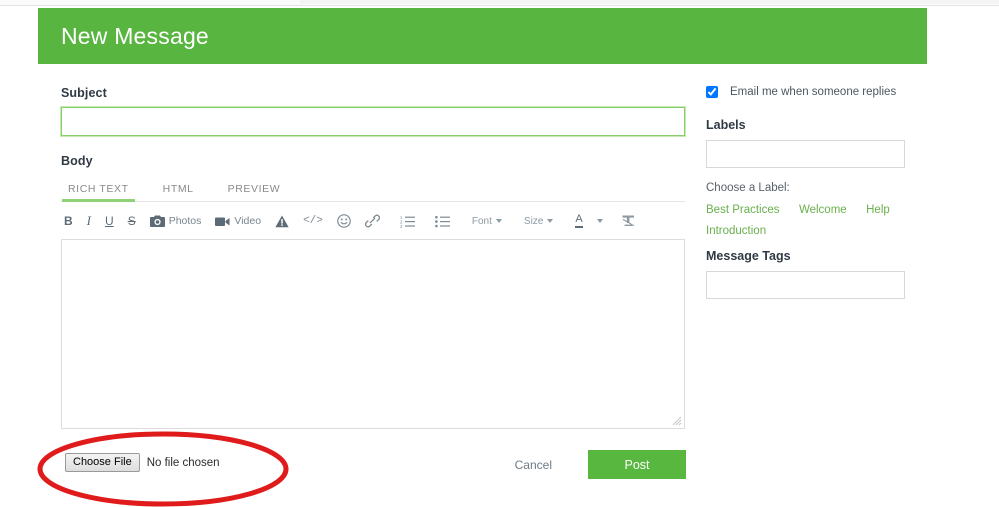  What do you see at coordinates (743, 210) in the screenshot?
I see `label-option-best-practices: Best Practices` at bounding box center [743, 210].